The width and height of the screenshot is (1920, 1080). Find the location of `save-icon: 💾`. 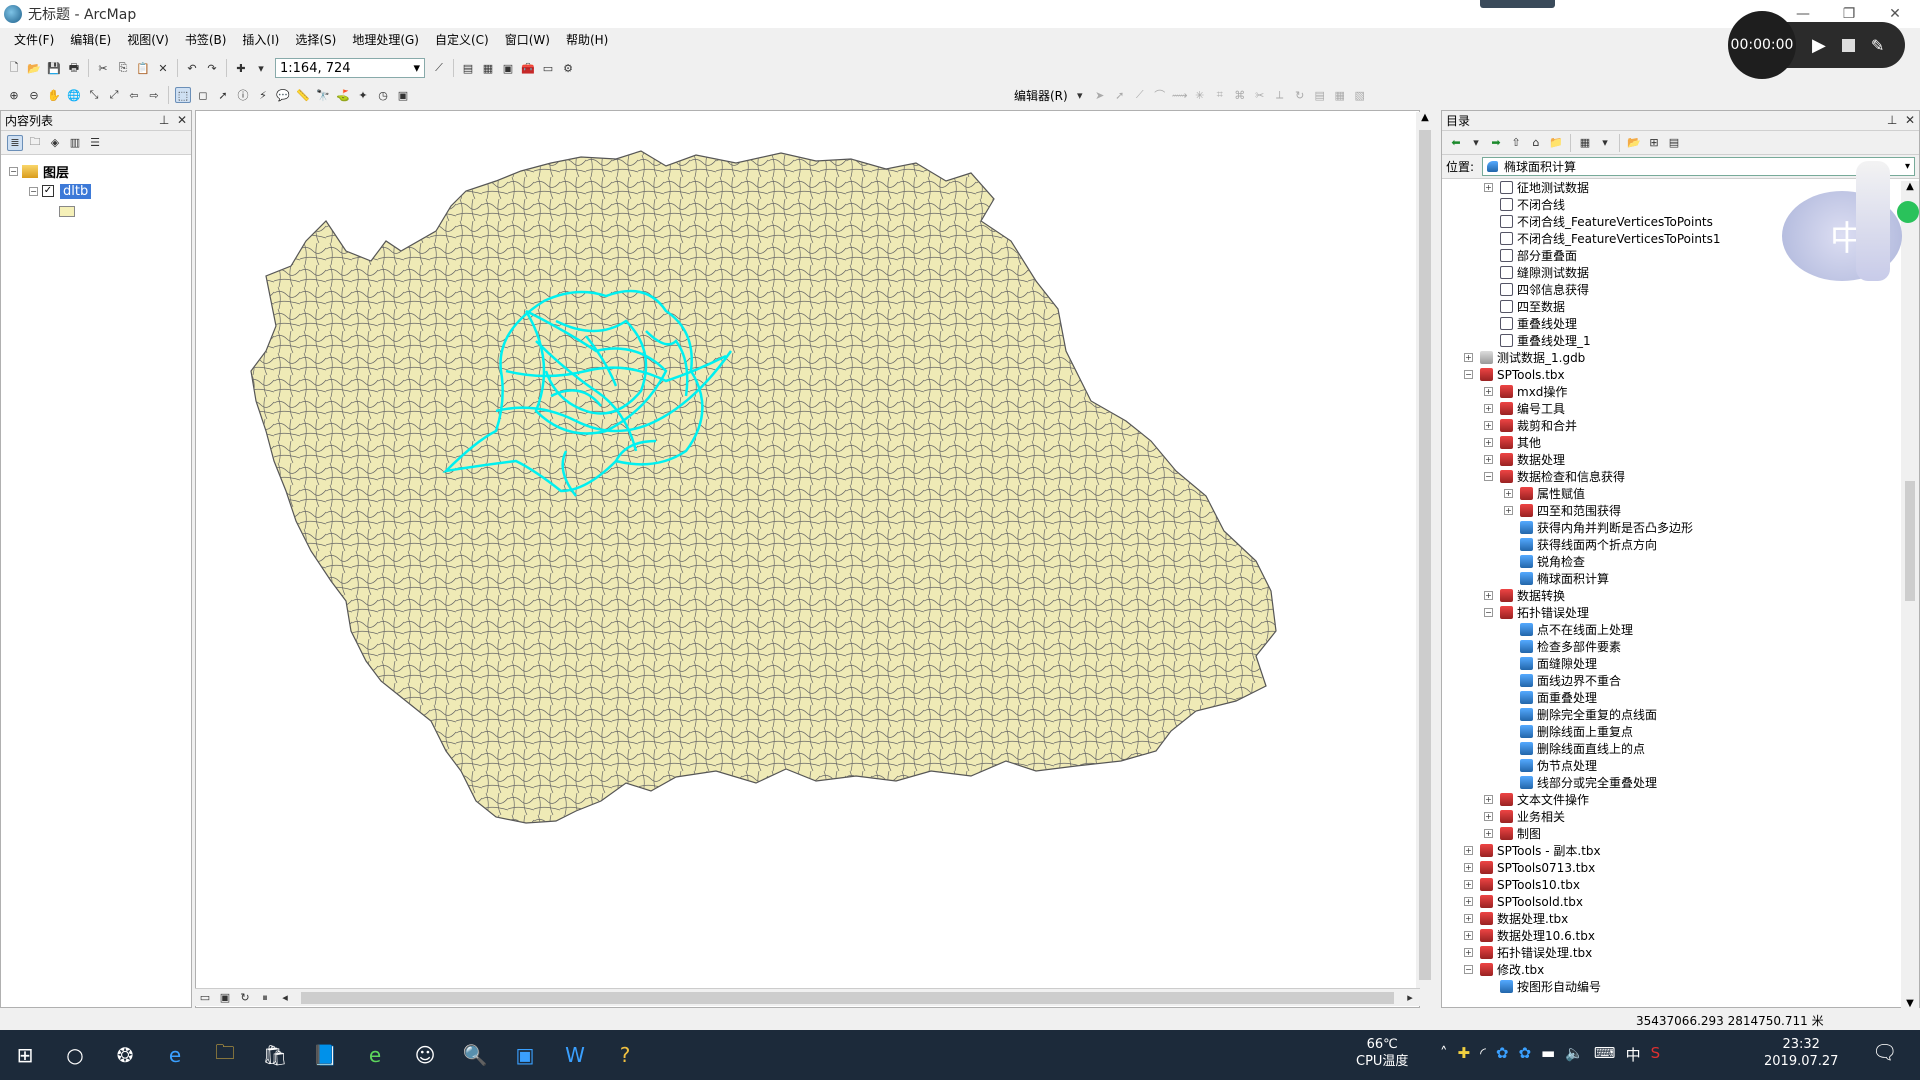

save-icon: 💾 is located at coordinates (54, 68).